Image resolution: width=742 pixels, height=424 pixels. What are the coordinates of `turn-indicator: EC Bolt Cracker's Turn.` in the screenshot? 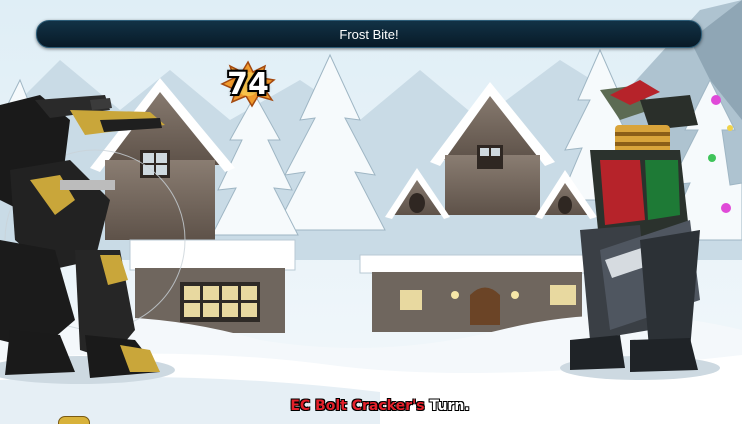 It's located at (380, 406).